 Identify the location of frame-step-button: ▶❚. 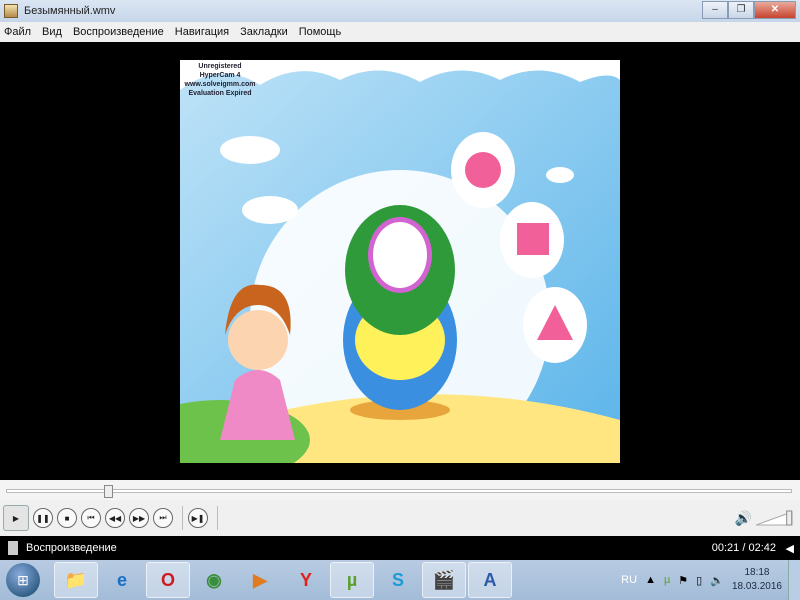
(198, 518).